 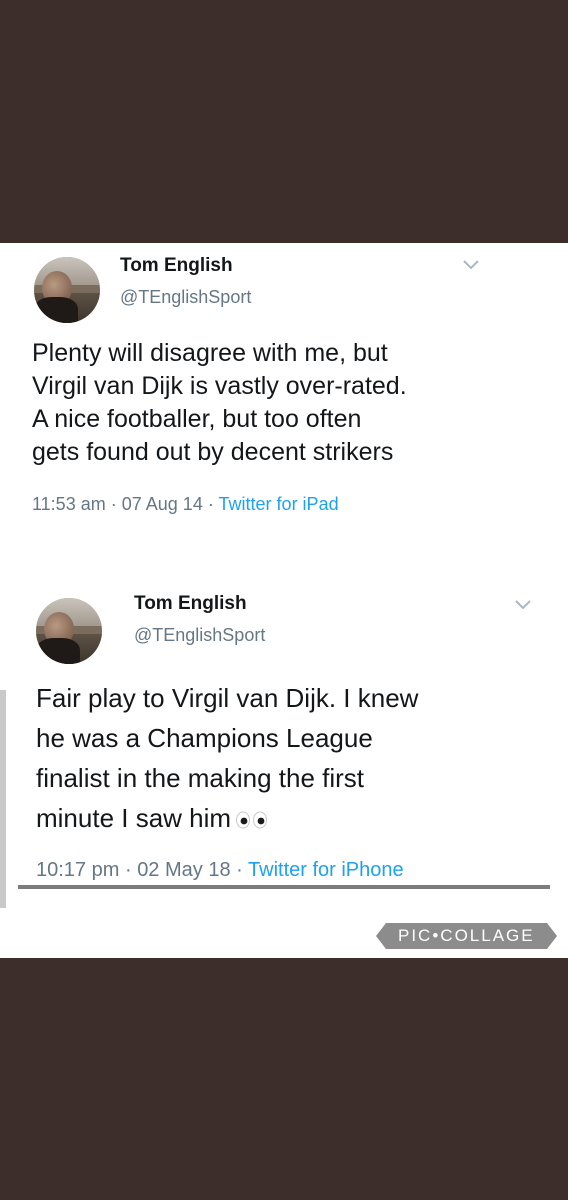 I want to click on eyes-emoji-icon, so click(x=252, y=820).